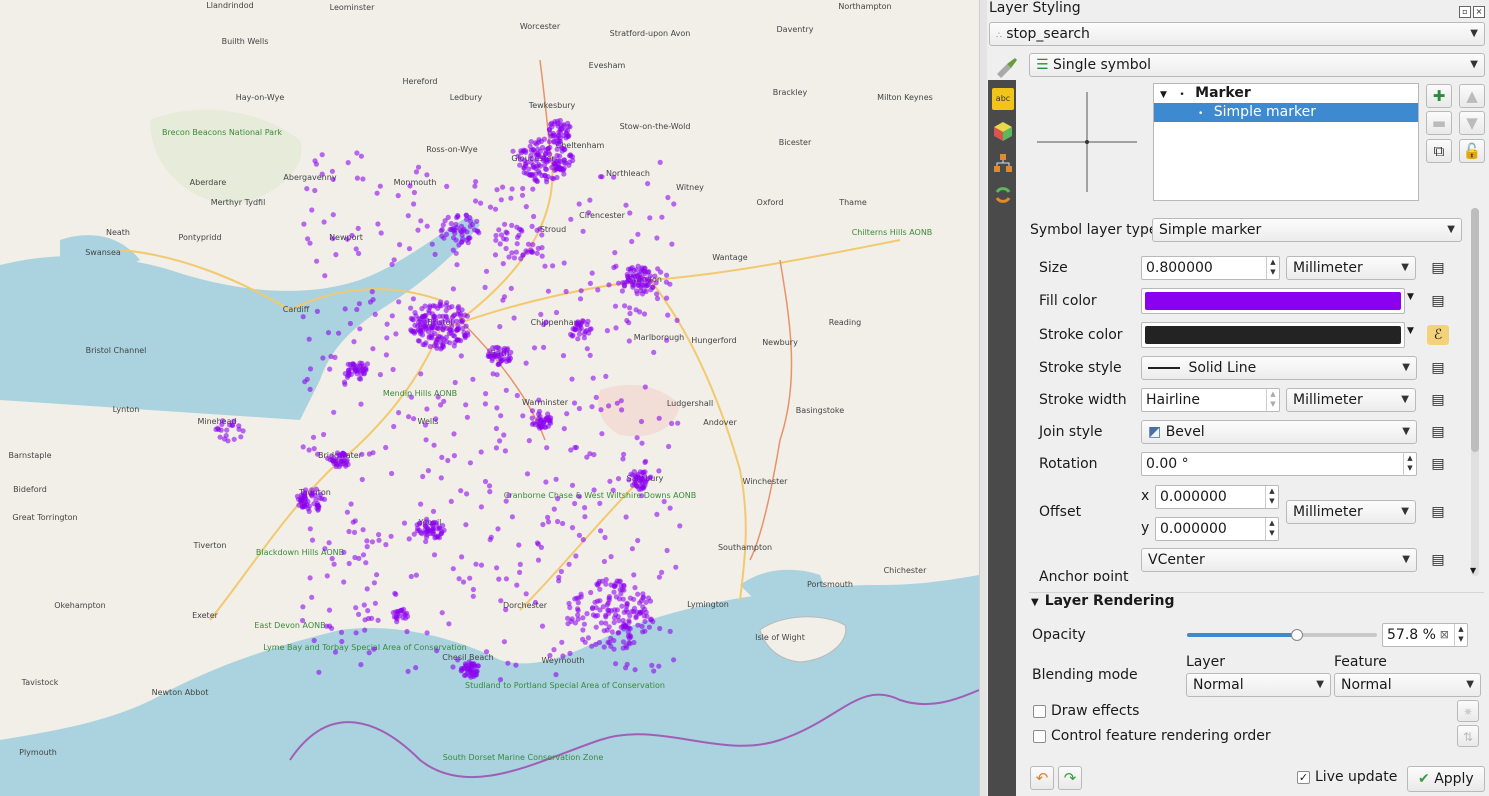 This screenshot has width=1489, height=796. I want to click on paintbrush-icon, so click(1006, 67).